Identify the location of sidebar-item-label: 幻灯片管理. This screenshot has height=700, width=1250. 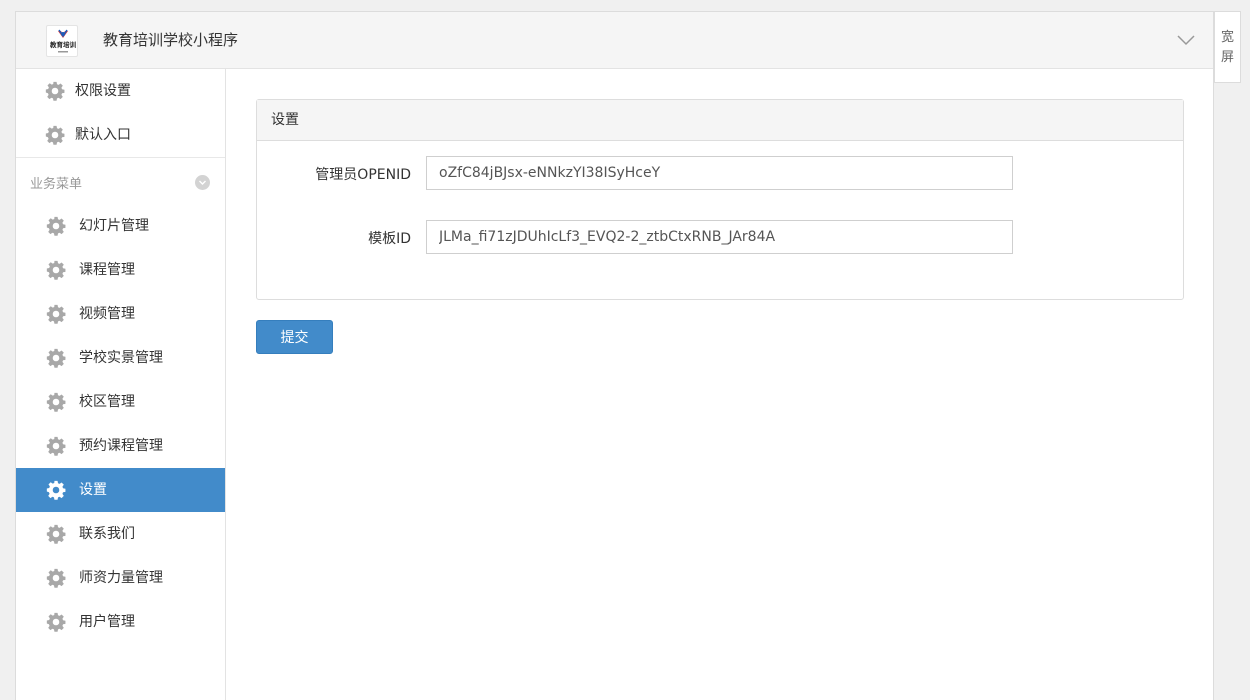
(114, 226).